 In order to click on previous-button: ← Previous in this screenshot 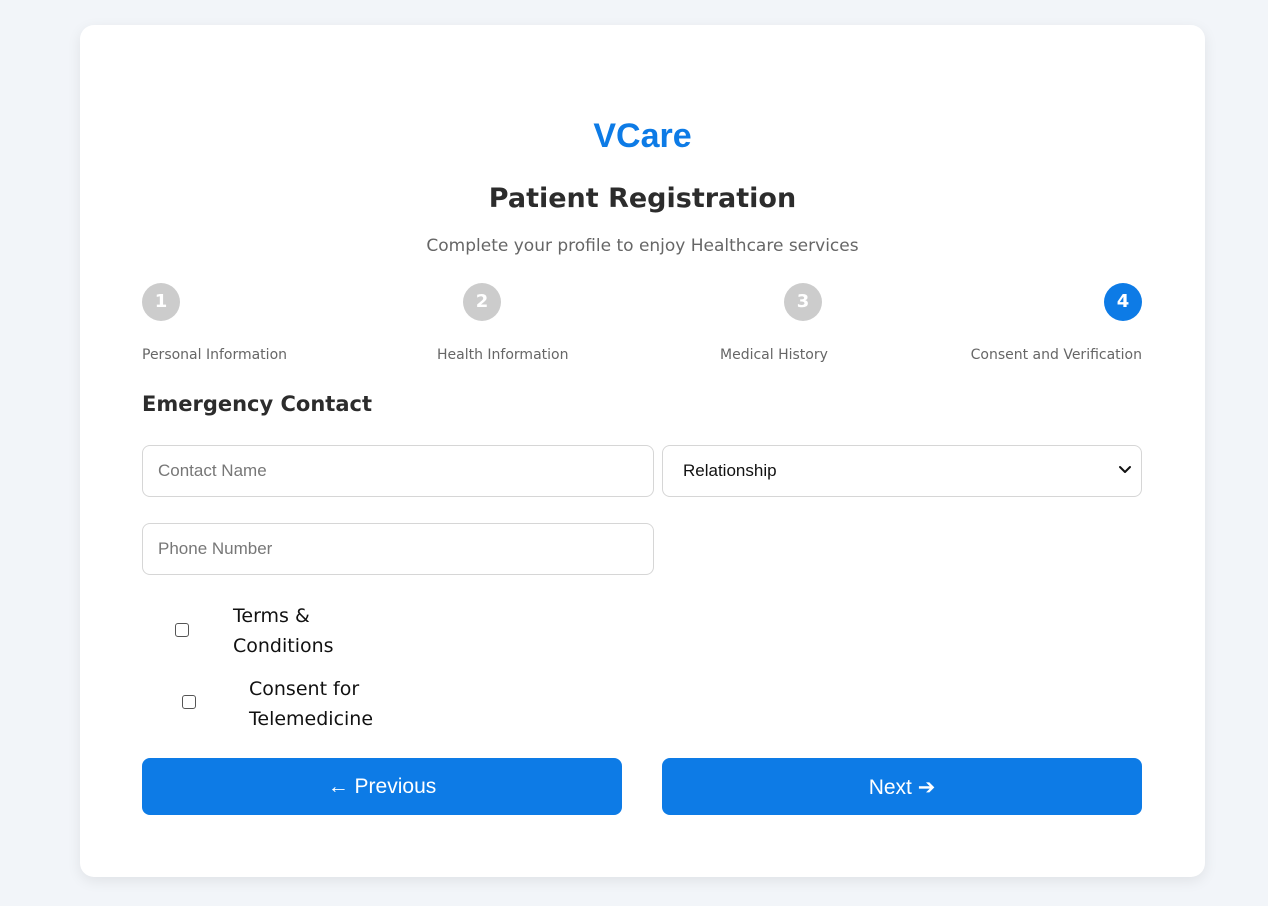, I will do `click(382, 786)`.